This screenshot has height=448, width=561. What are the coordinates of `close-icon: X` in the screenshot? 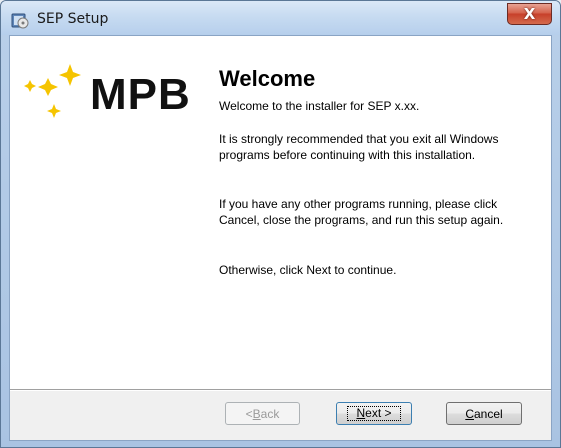 It's located at (529, 14).